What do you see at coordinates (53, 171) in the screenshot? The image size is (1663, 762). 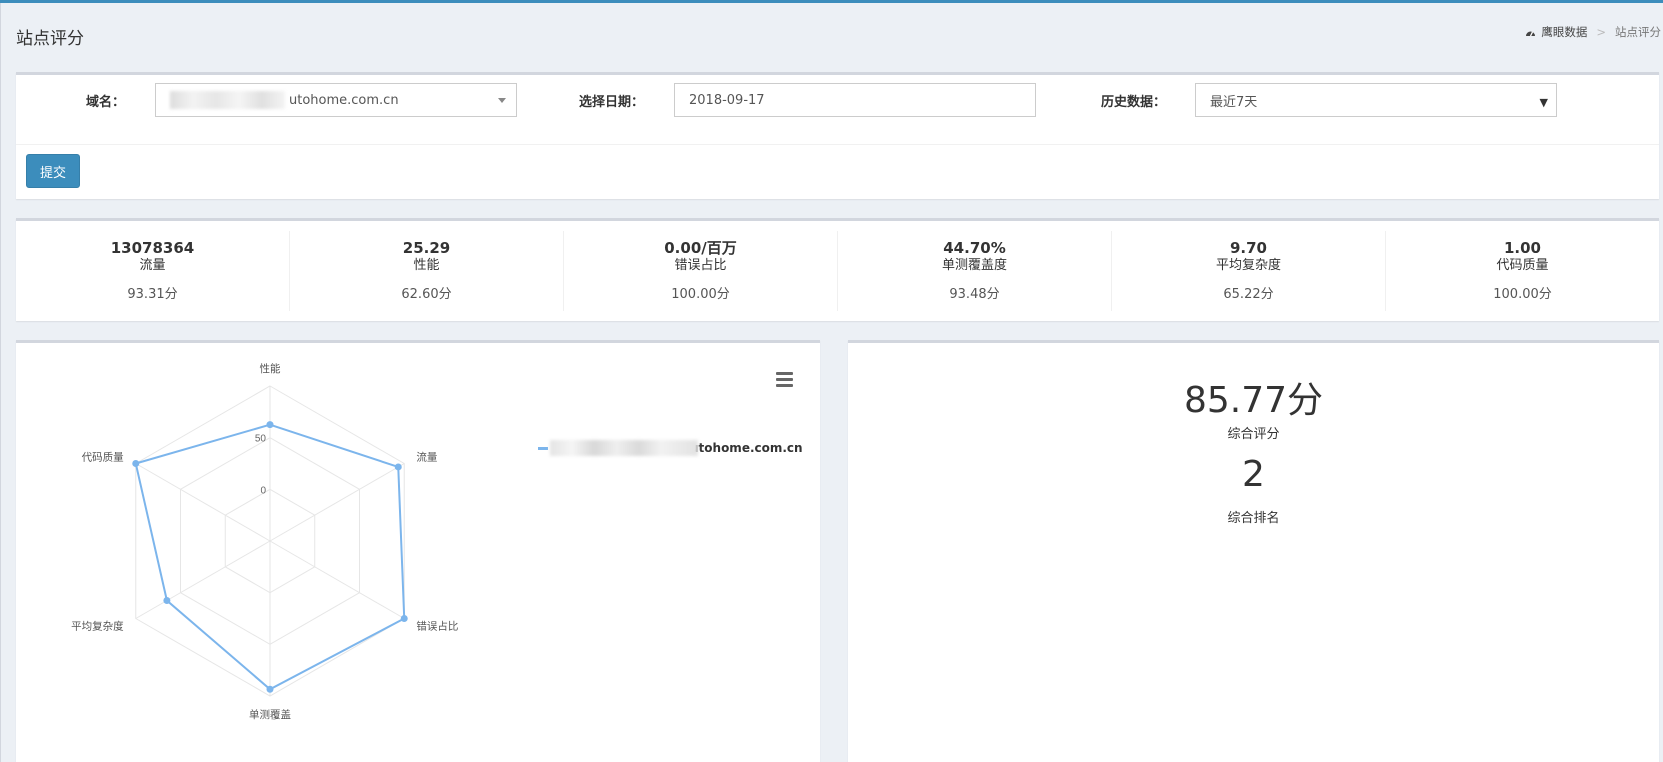 I see `submit-button: 提交` at bounding box center [53, 171].